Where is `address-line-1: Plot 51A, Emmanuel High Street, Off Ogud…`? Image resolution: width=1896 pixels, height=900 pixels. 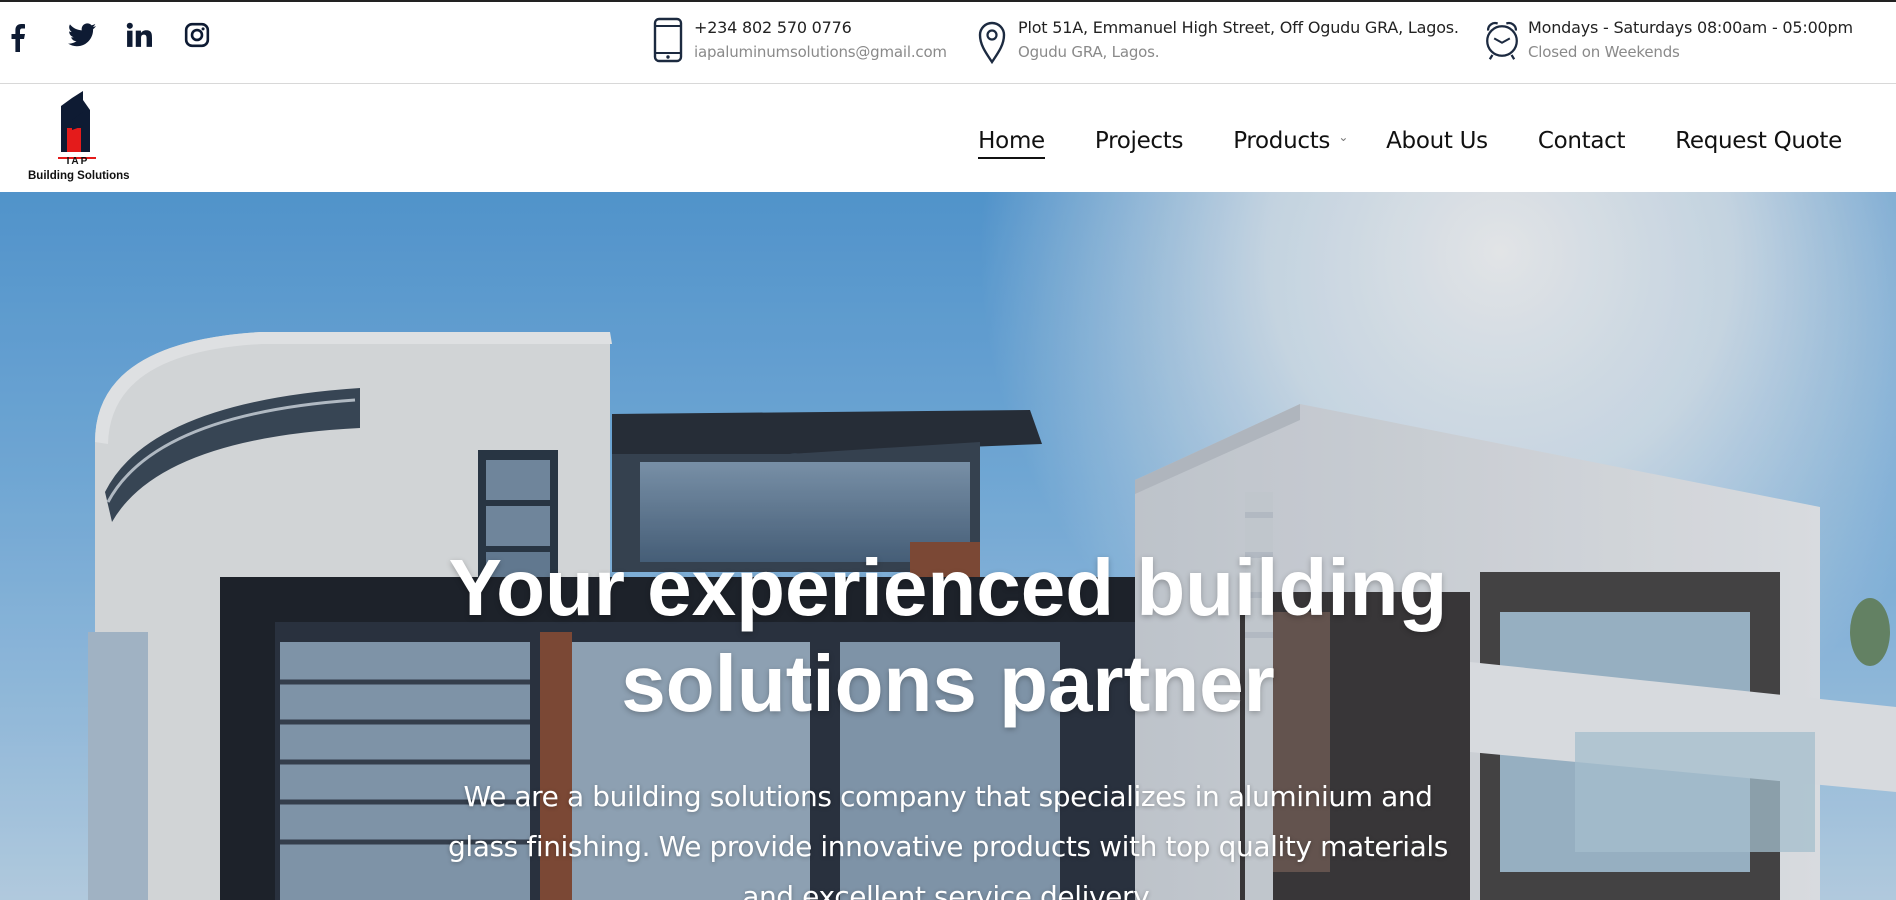
address-line-1: Plot 51A, Emmanuel High Street, Off Ogud… is located at coordinates (1238, 27).